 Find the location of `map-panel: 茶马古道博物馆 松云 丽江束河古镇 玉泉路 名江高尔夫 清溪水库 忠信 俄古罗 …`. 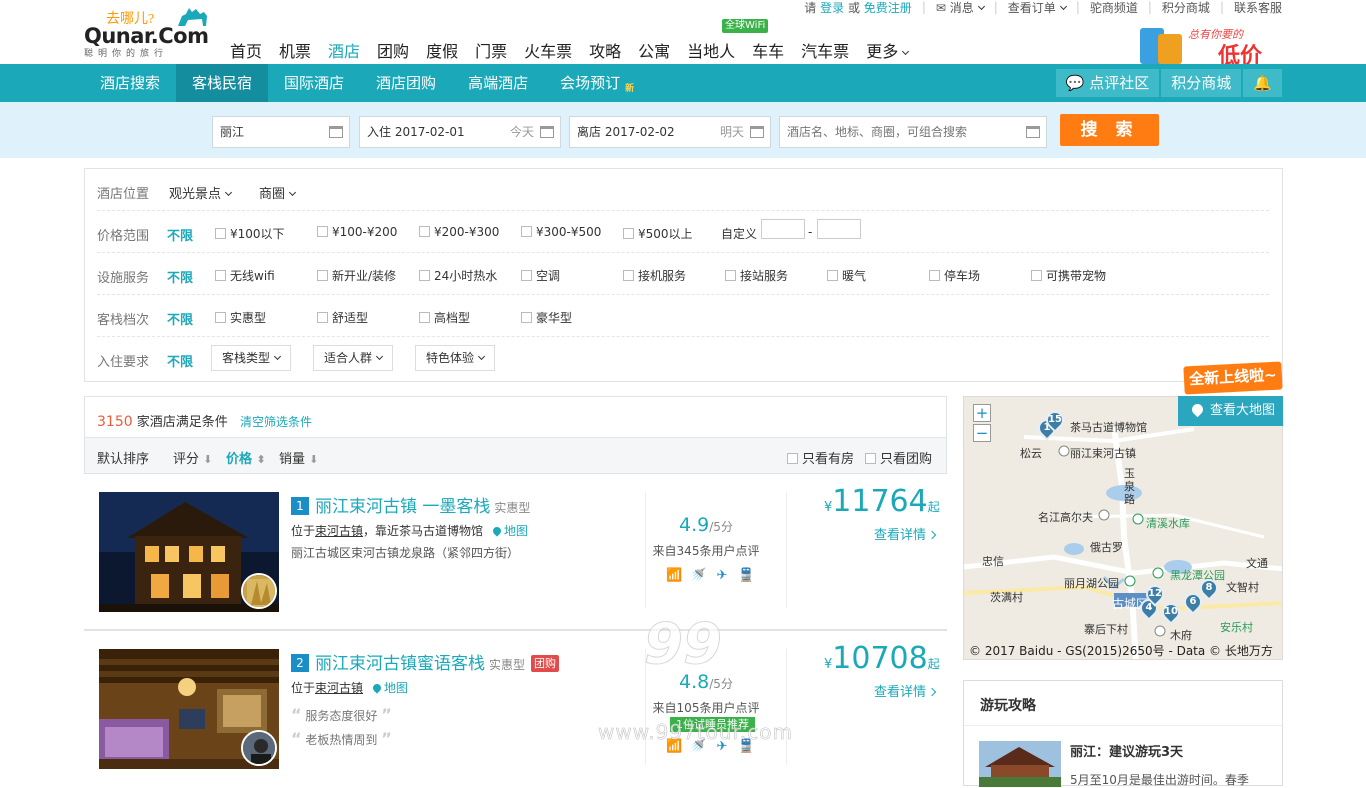

map-panel: 茶马古道博物馆 松云 丽江束河古镇 玉泉路 名江高尔夫 清溪水库 忠信 俄古罗 … is located at coordinates (1123, 528).